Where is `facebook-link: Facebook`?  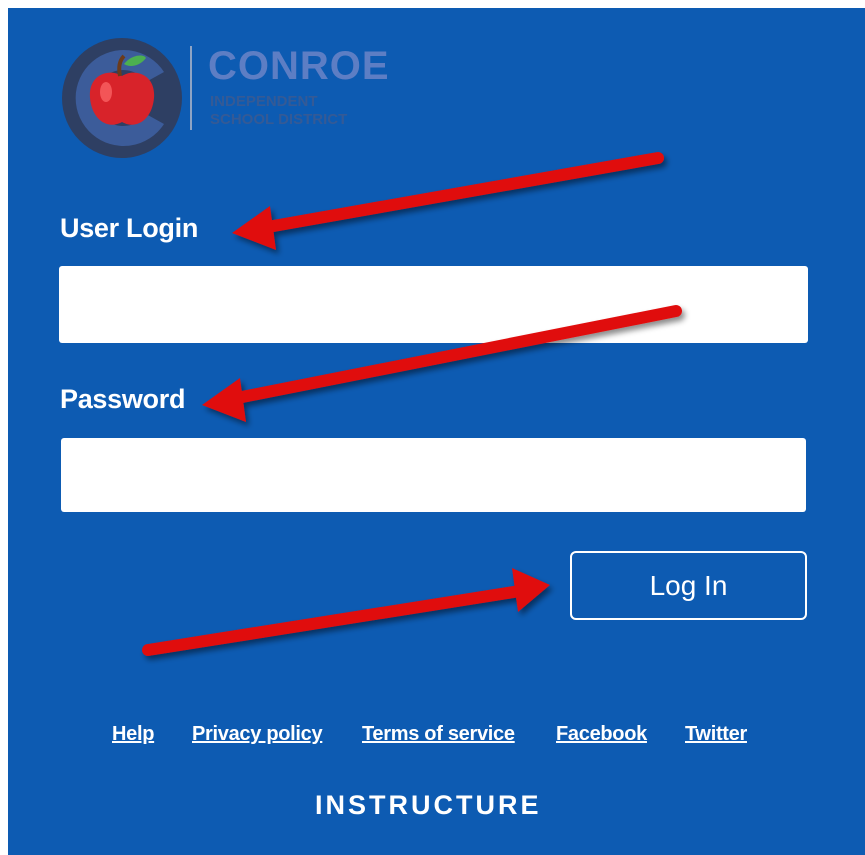
facebook-link: Facebook is located at coordinates (601, 734).